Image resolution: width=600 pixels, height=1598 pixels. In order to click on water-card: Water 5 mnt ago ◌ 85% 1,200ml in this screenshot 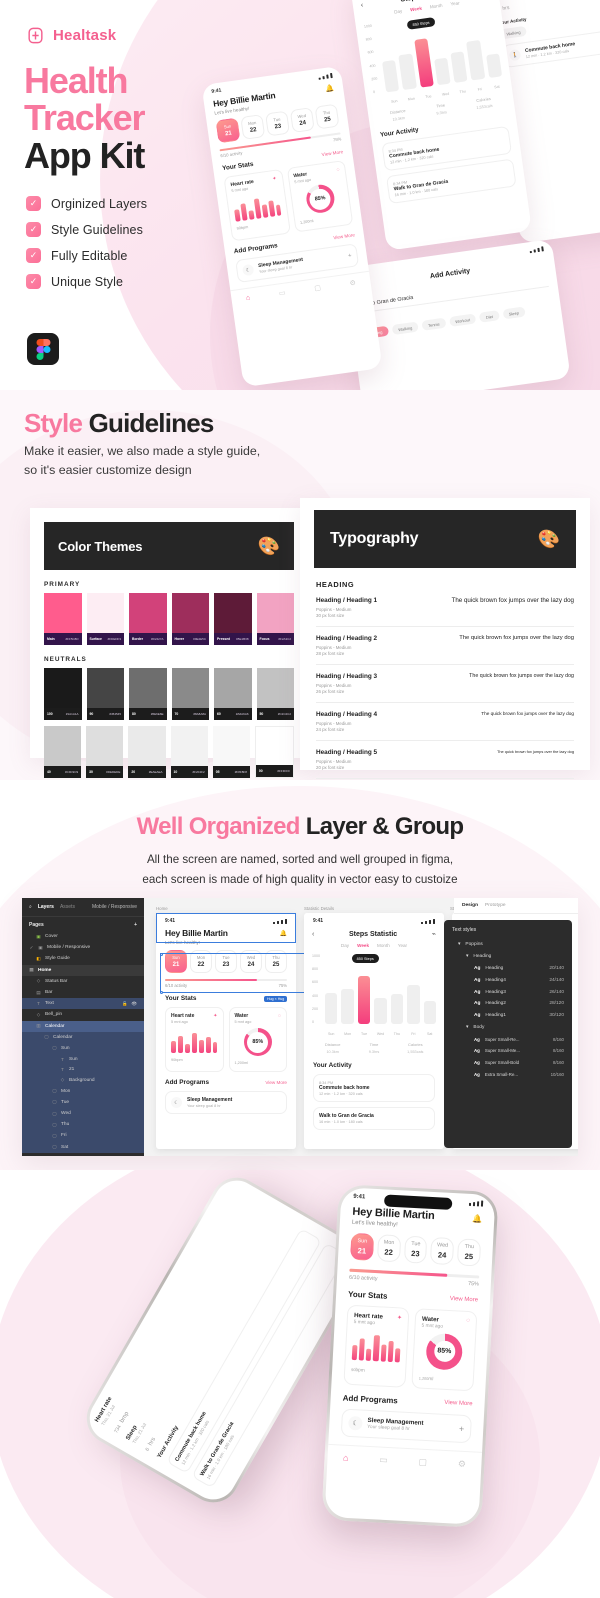, I will do `click(257, 1040)`.